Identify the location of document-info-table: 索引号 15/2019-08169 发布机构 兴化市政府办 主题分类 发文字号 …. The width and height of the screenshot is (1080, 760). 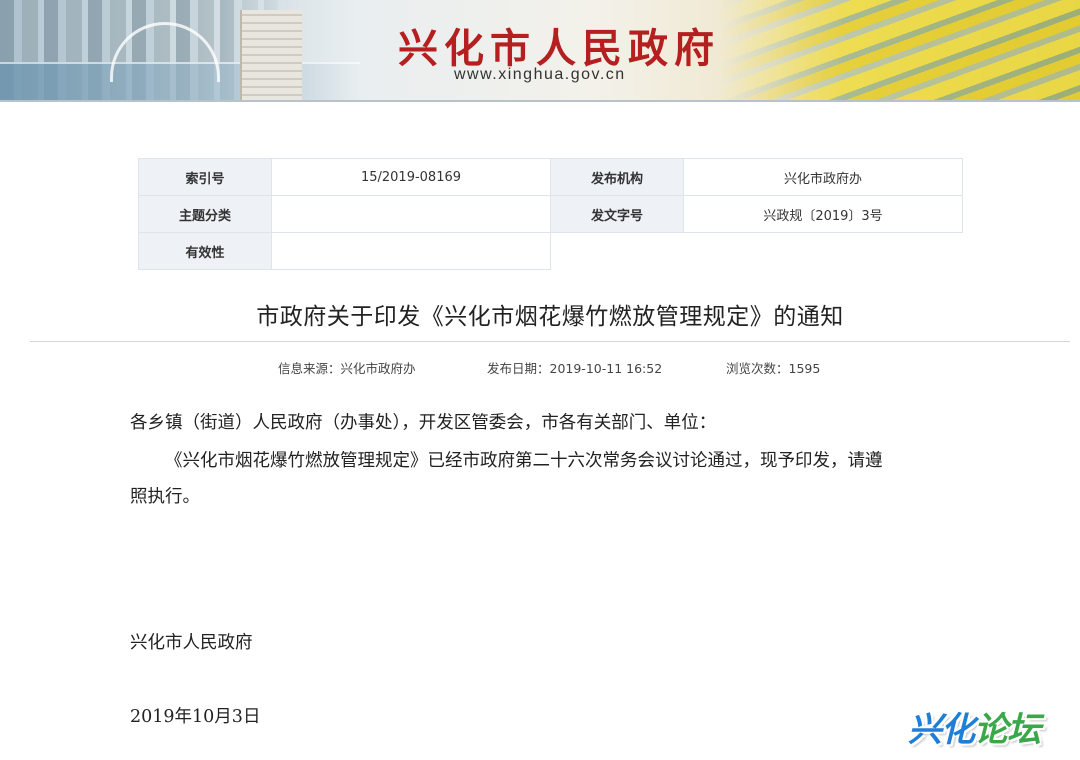
(550, 214).